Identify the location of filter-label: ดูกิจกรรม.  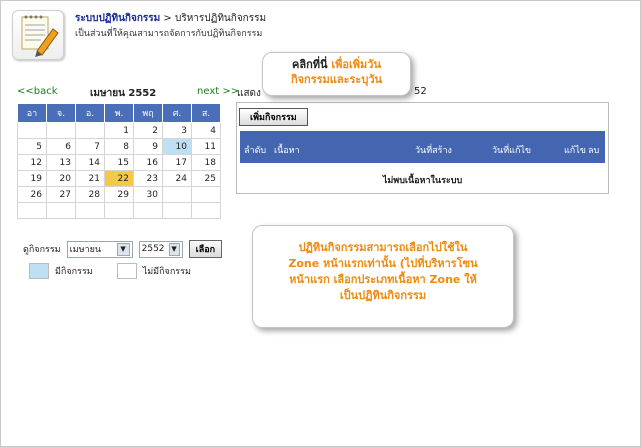
(42, 250).